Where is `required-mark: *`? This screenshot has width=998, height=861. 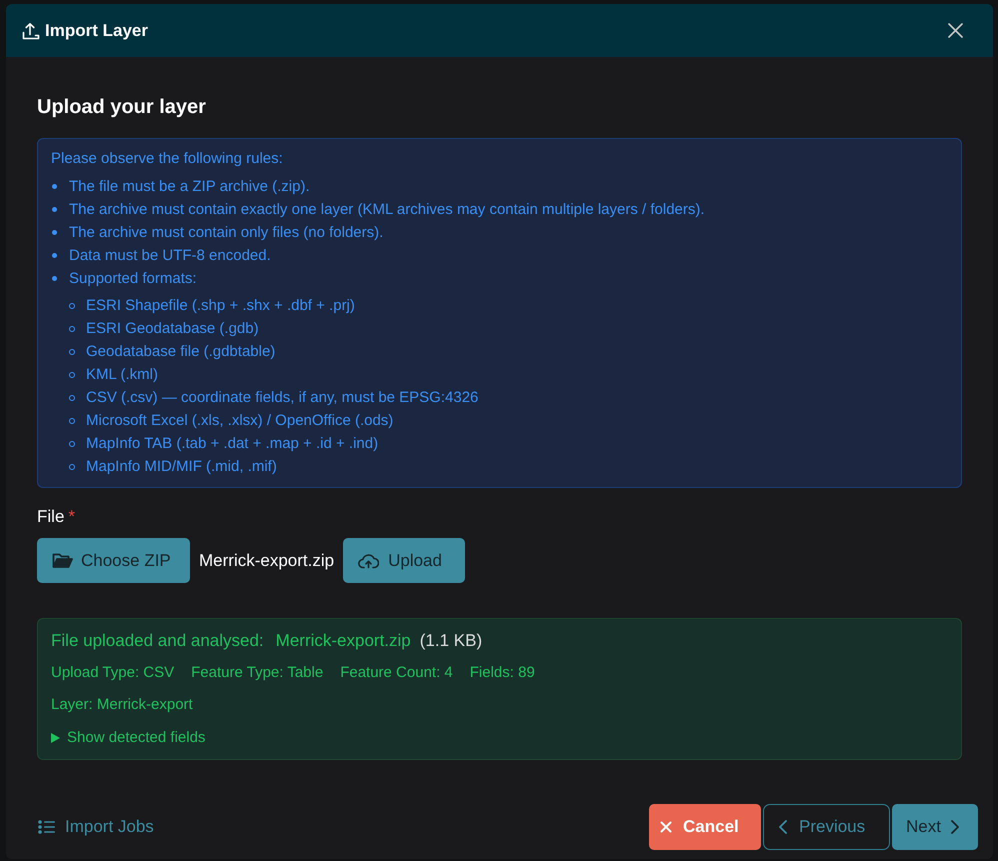
required-mark: * is located at coordinates (72, 517).